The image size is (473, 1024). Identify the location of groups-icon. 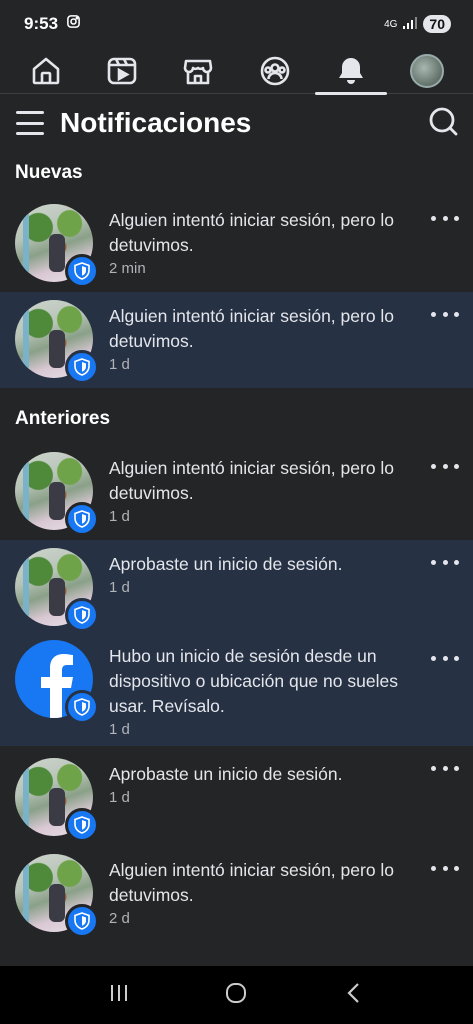
(274, 70).